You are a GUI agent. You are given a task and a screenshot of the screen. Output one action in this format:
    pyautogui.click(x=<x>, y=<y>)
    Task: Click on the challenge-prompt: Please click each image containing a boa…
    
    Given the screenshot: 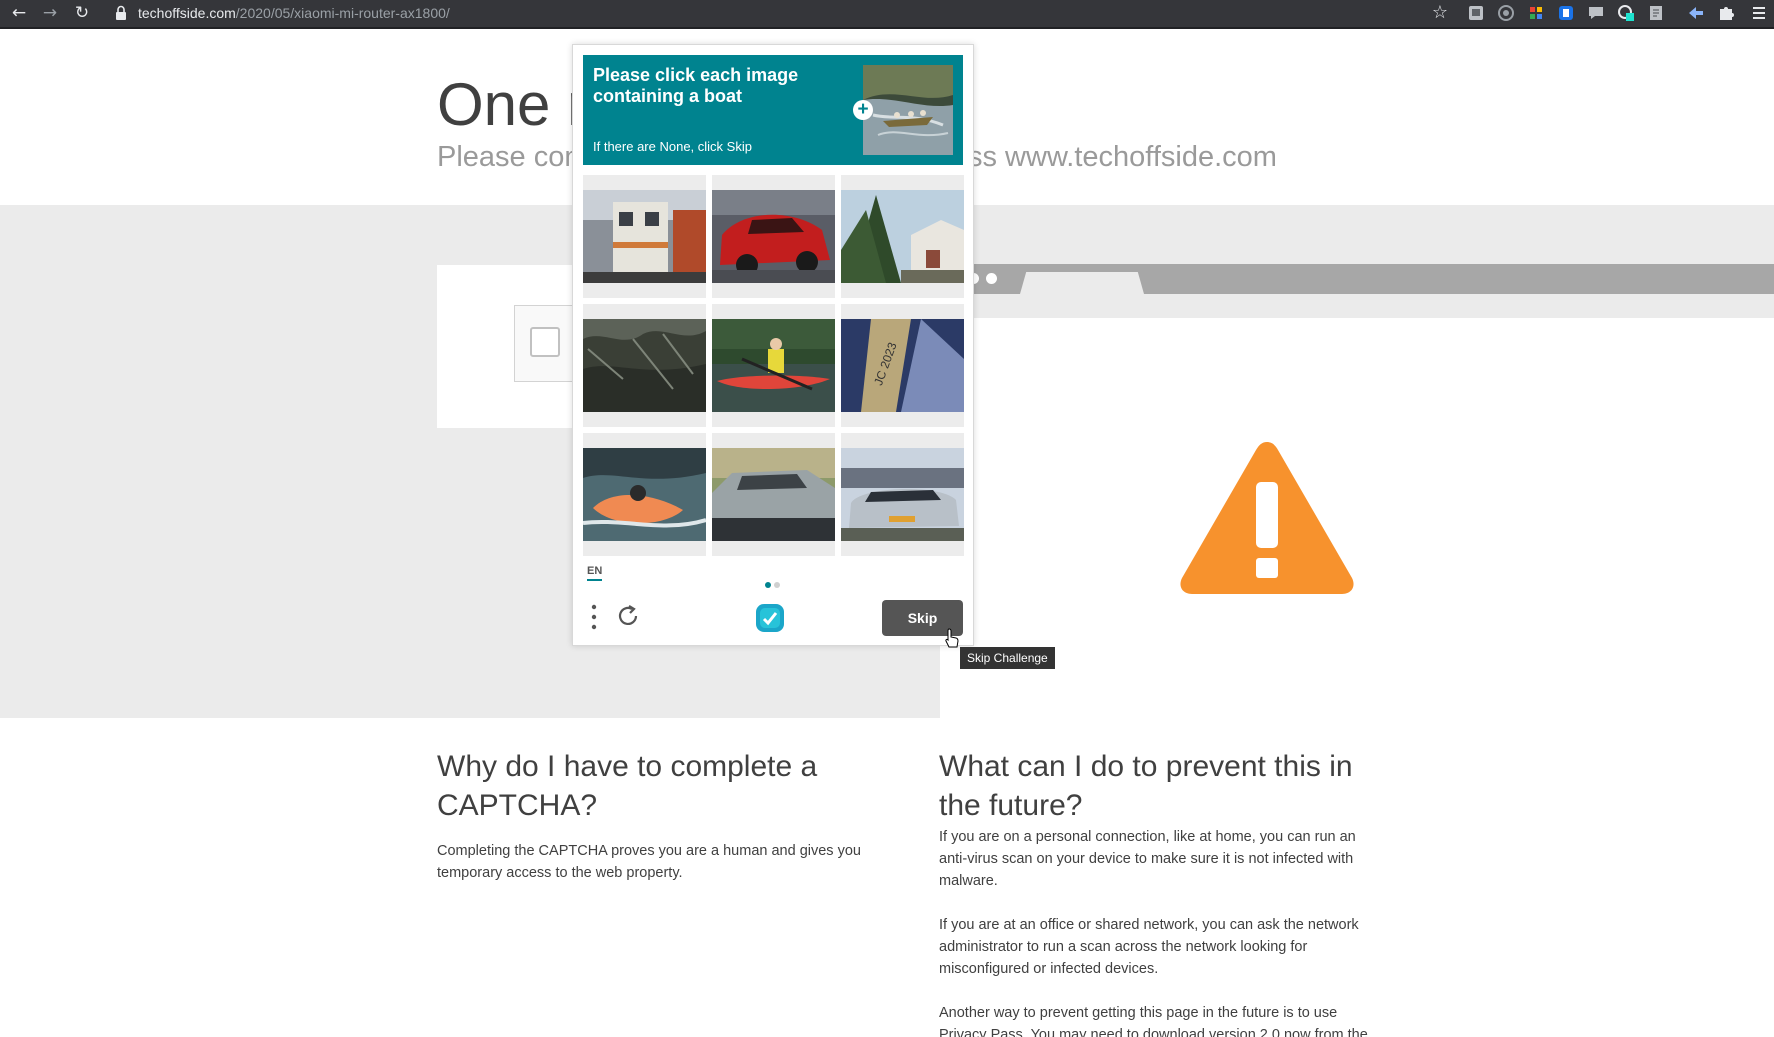 What is the action you would take?
    pyautogui.click(x=773, y=110)
    